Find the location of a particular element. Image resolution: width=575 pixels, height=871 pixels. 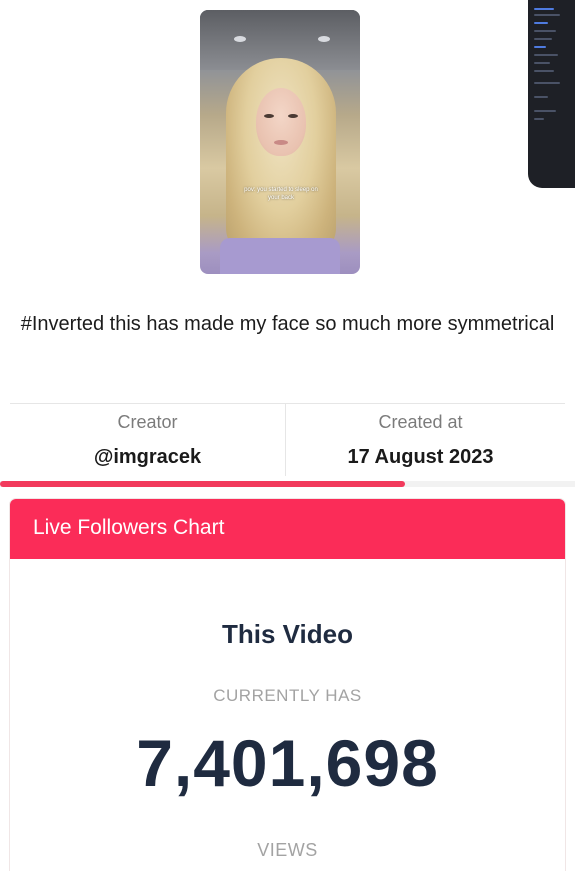

views-count: 7,401,698 is located at coordinates (287, 763).